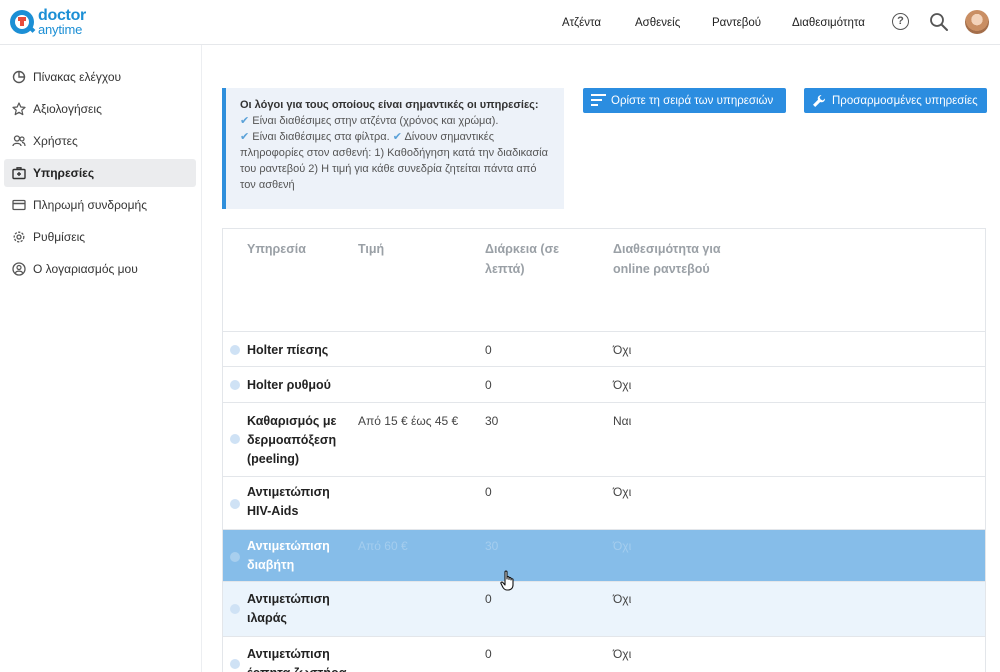 The height and width of the screenshot is (672, 1000). I want to click on sidebar-item-users: Χρήστες, so click(100, 141).